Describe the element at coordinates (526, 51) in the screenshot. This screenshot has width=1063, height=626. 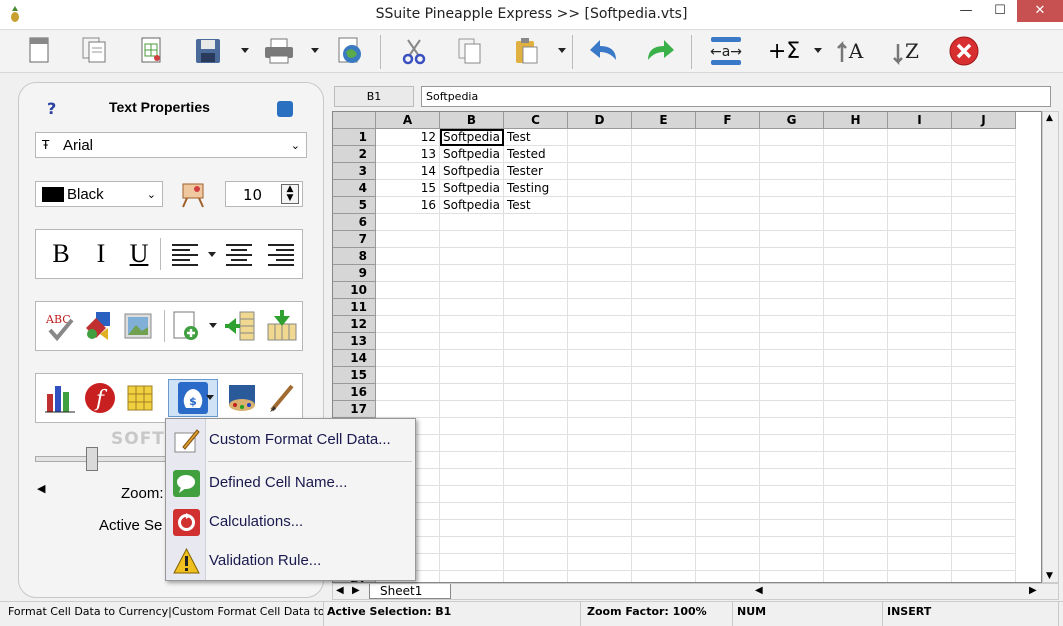
I see `paste-icon` at that location.